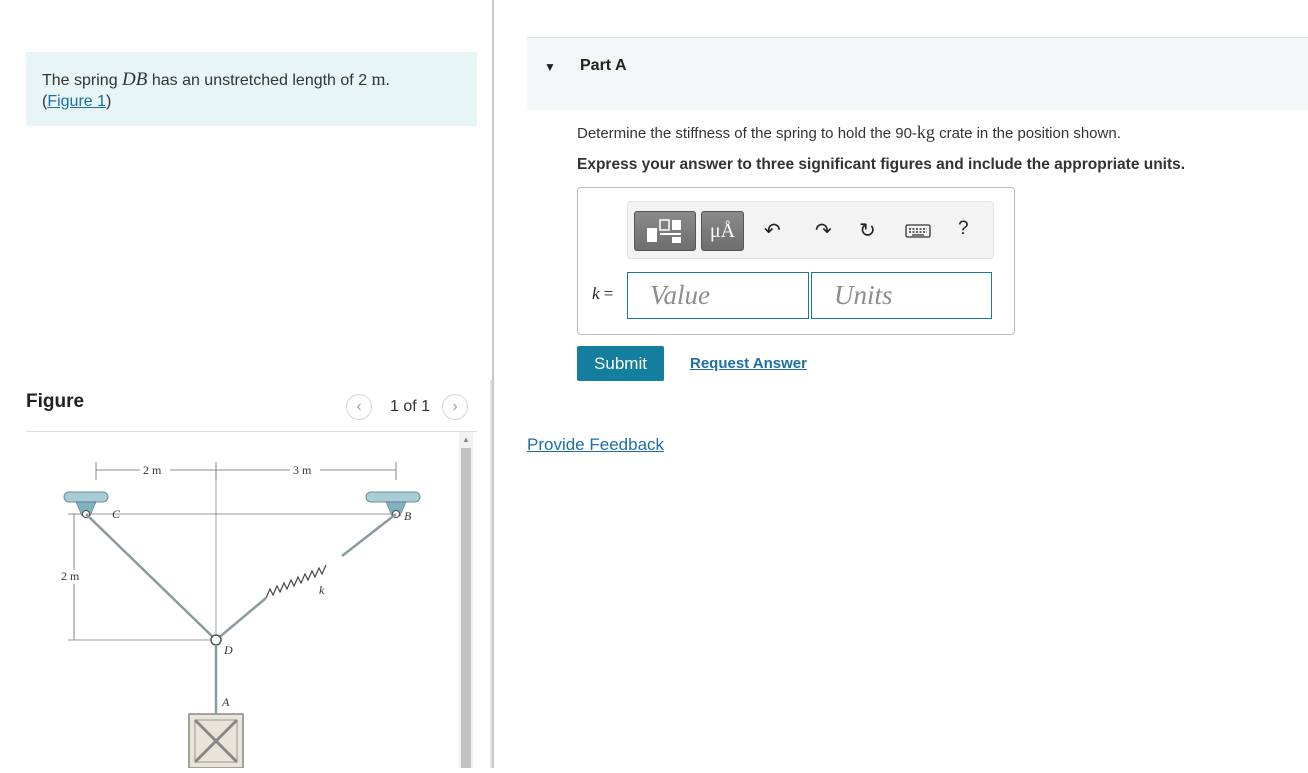 The width and height of the screenshot is (1308, 773). What do you see at coordinates (917, 73) in the screenshot?
I see `part-a-header` at bounding box center [917, 73].